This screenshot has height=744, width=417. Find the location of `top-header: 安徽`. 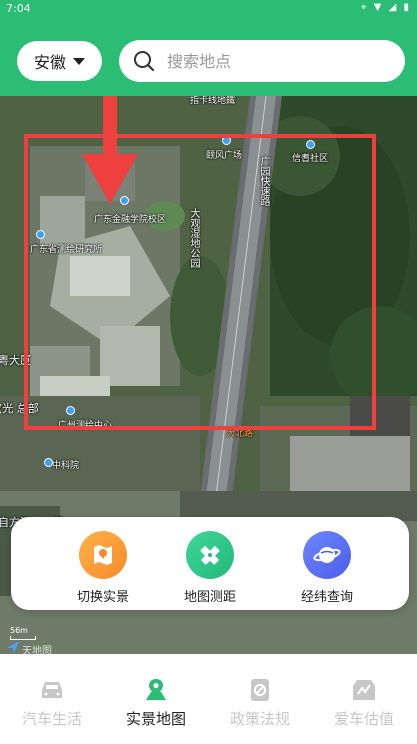

top-header: 安徽 is located at coordinates (208, 57).